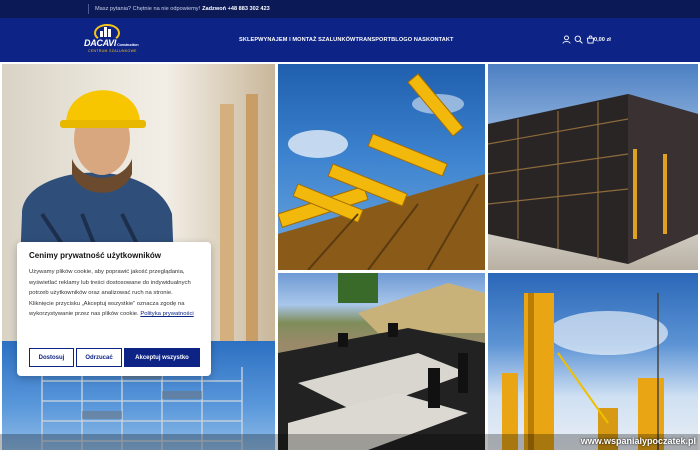 This screenshot has height=450, width=700. I want to click on cookie-buttons: Dostosuj Odrzucać Akceptuj wszystko, so click(114, 357).